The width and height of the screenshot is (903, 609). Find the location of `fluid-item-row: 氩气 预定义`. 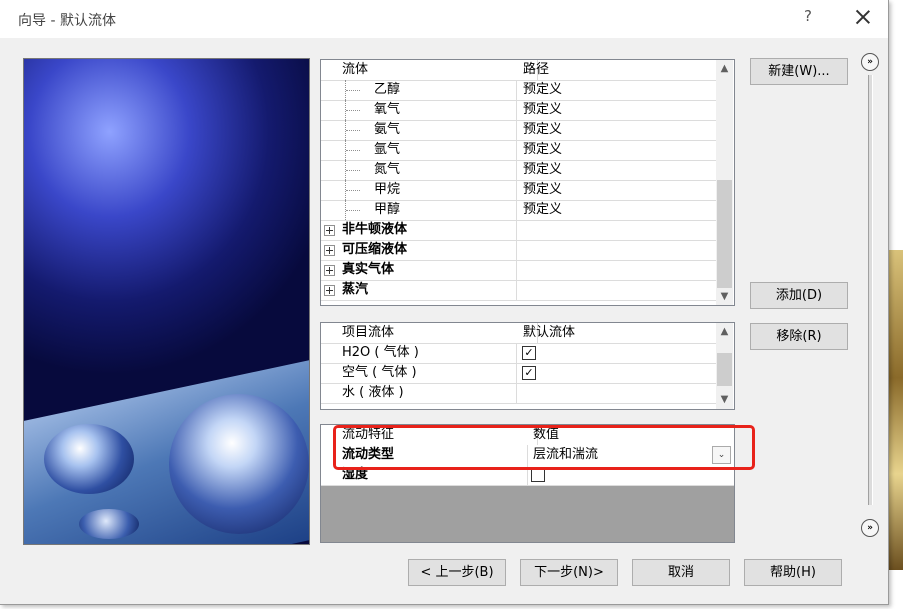

fluid-item-row: 氩气 预定义 is located at coordinates (519, 150).